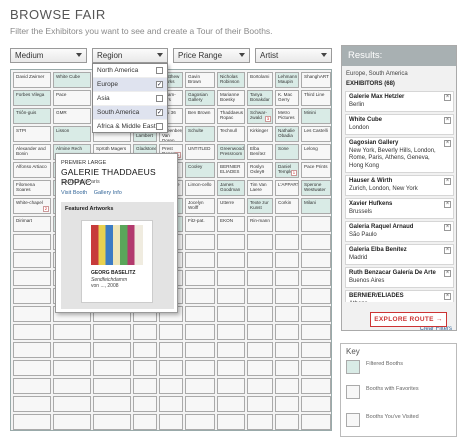 Image resolution: width=460 pixels, height=439 pixels. Describe the element at coordinates (130, 99) in the screenshot. I see `region-option-asia: Asia` at that location.